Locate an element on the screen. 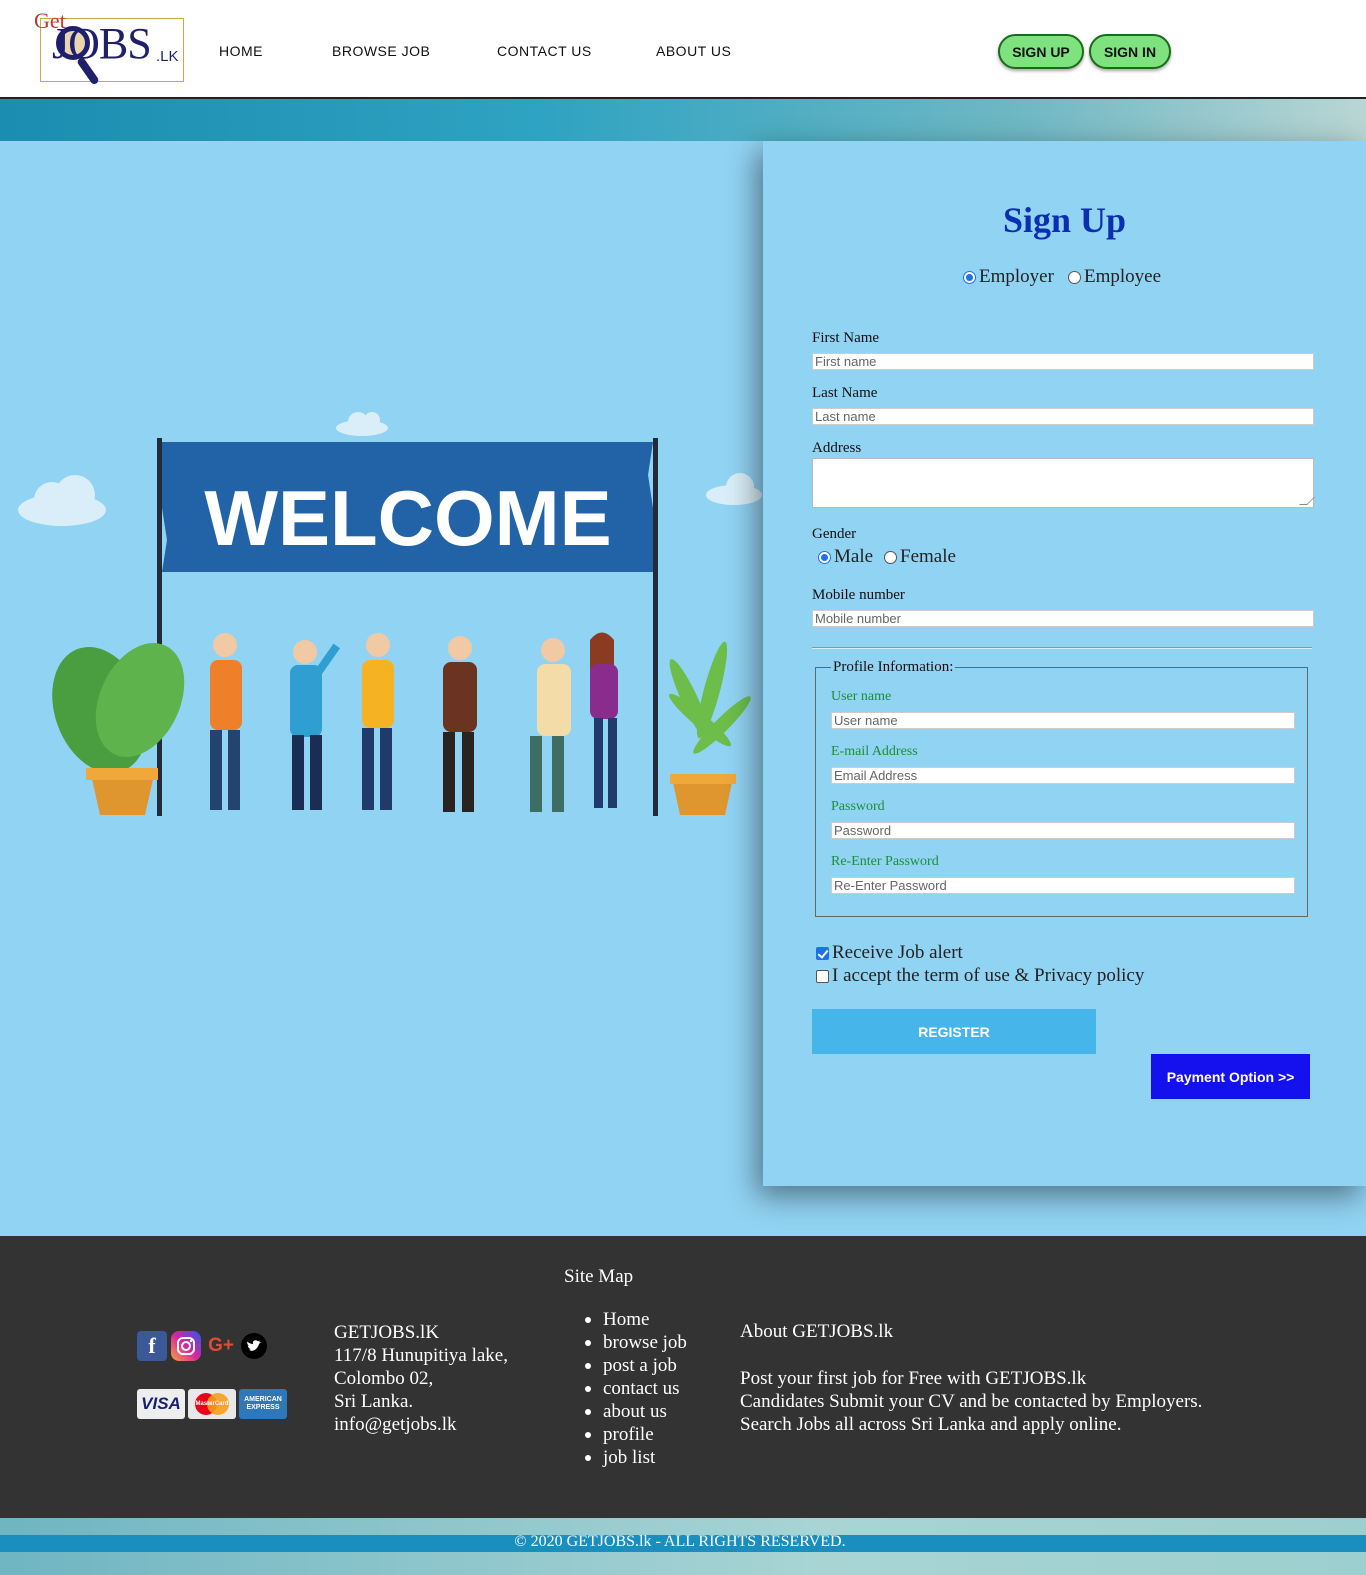  gender-female: Female is located at coordinates (920, 557).